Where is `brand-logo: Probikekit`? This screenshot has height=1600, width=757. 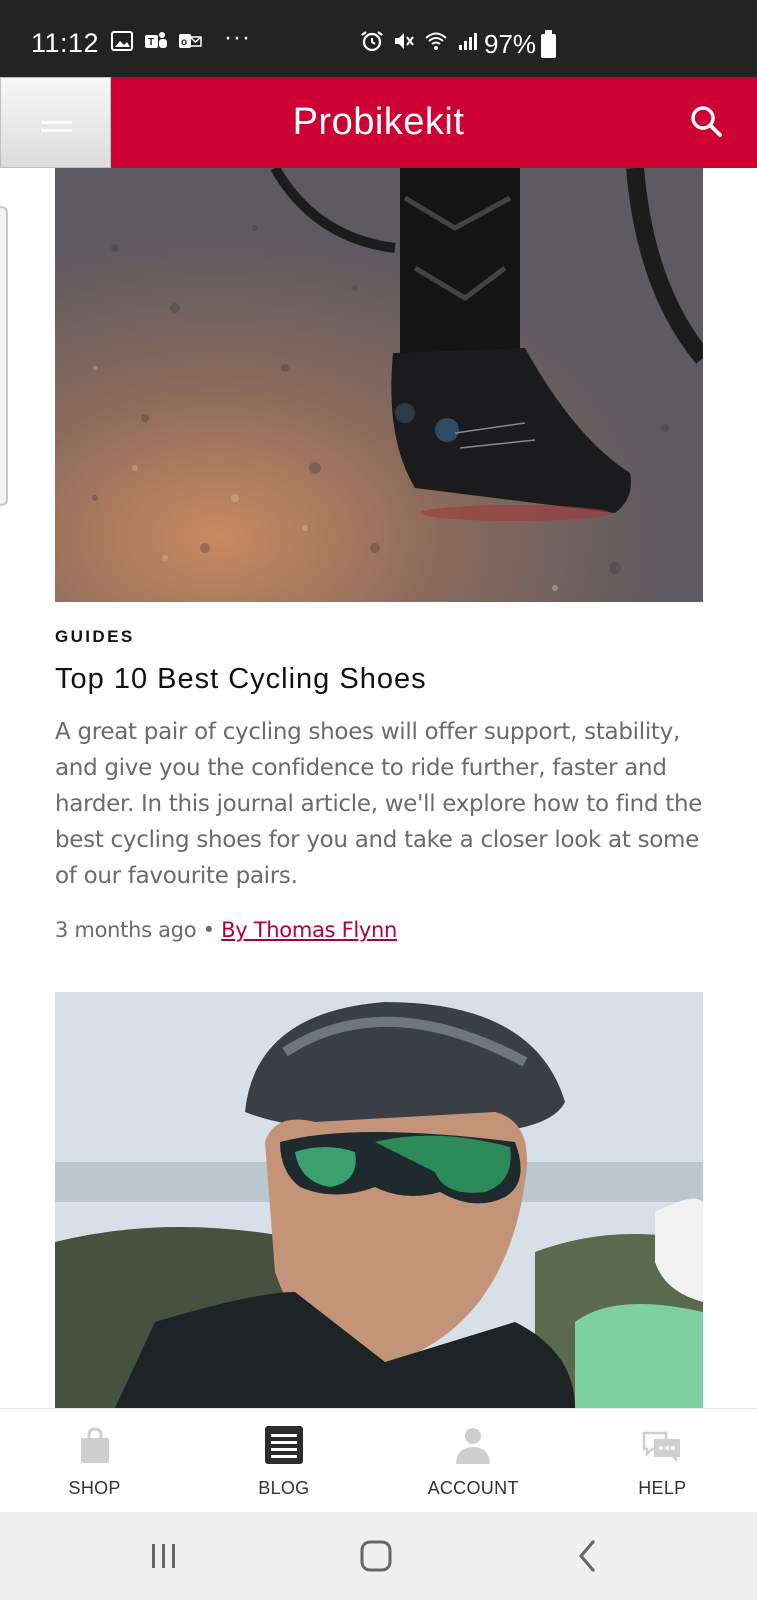
brand-logo: Probikekit is located at coordinates (378, 122).